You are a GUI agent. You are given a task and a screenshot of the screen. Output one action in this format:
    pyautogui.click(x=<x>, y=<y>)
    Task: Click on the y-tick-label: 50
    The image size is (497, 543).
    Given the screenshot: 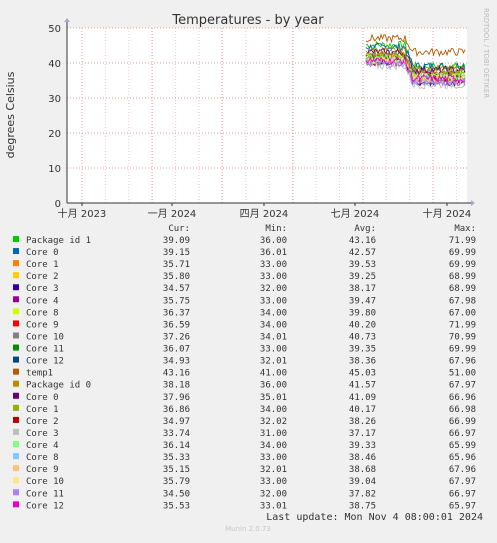 What is the action you would take?
    pyautogui.click(x=54, y=29)
    